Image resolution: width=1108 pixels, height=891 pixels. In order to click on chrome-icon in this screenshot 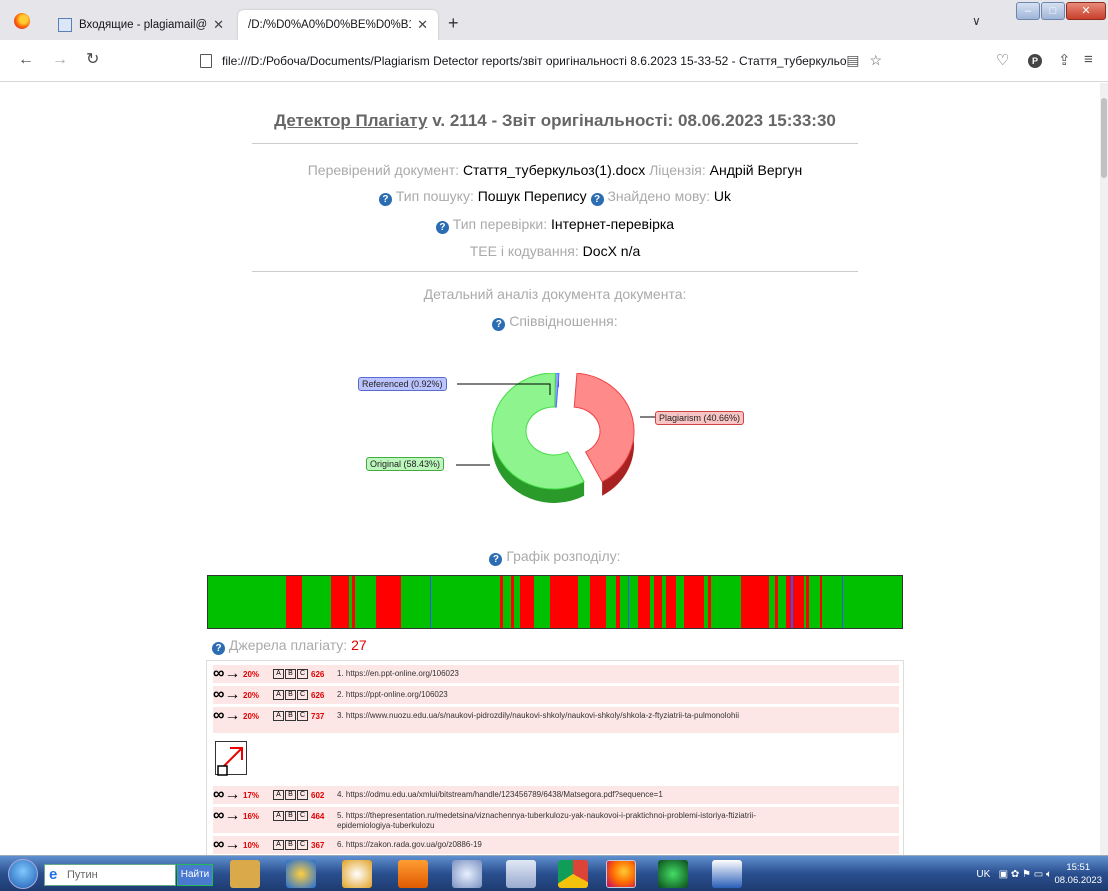, I will do `click(573, 874)`.